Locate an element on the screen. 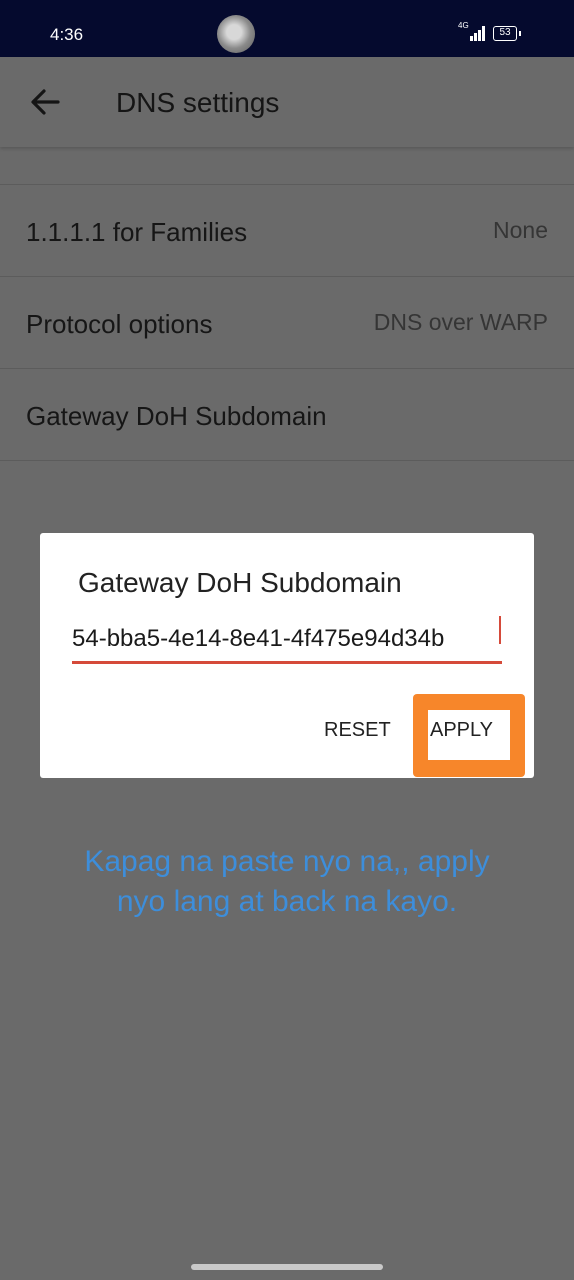 Image resolution: width=574 pixels, height=1280 pixels. app-bar: DNS settings is located at coordinates (287, 102).